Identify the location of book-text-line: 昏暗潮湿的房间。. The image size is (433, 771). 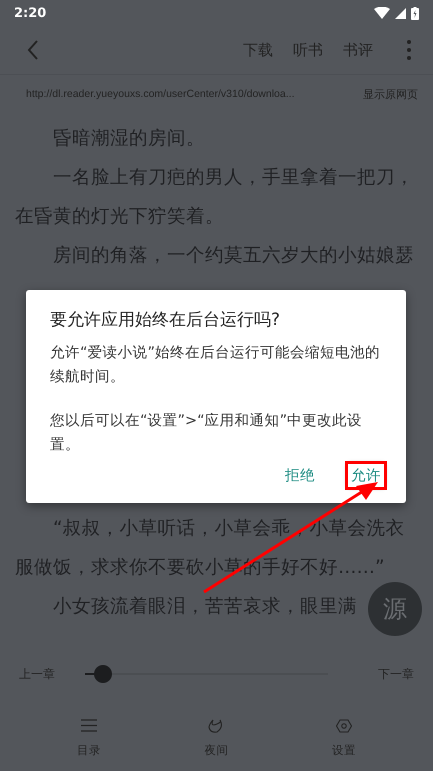
(128, 138).